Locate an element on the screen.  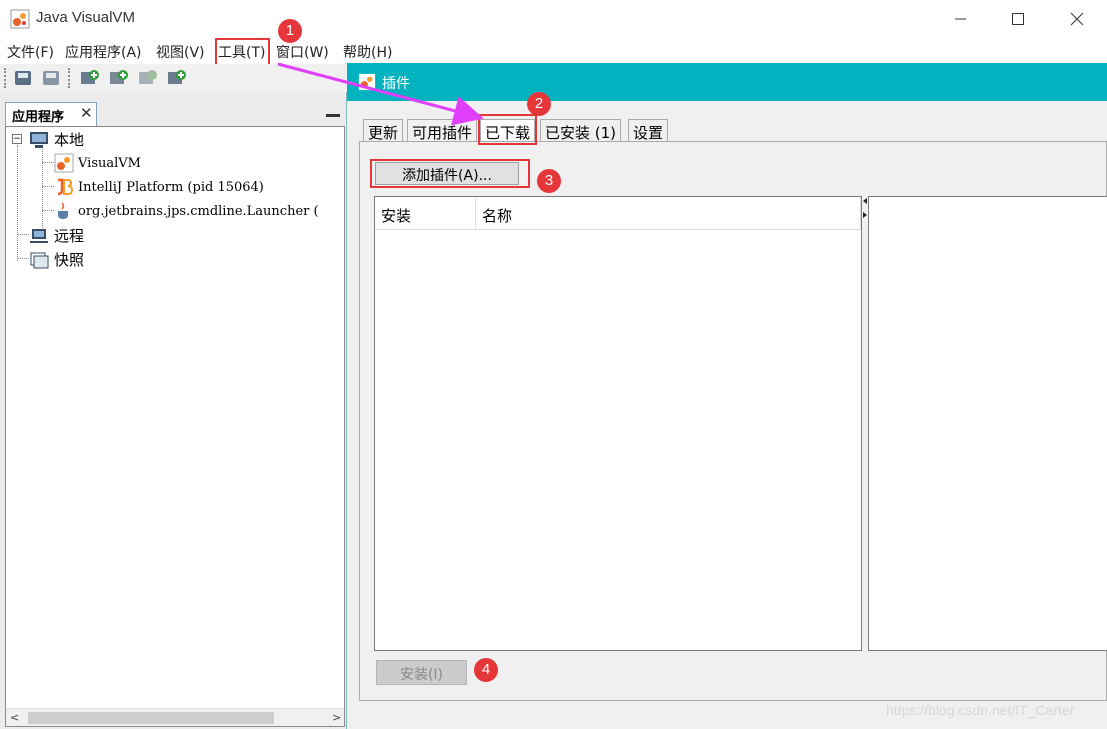
menu-file: 文件(F) is located at coordinates (30, 52).